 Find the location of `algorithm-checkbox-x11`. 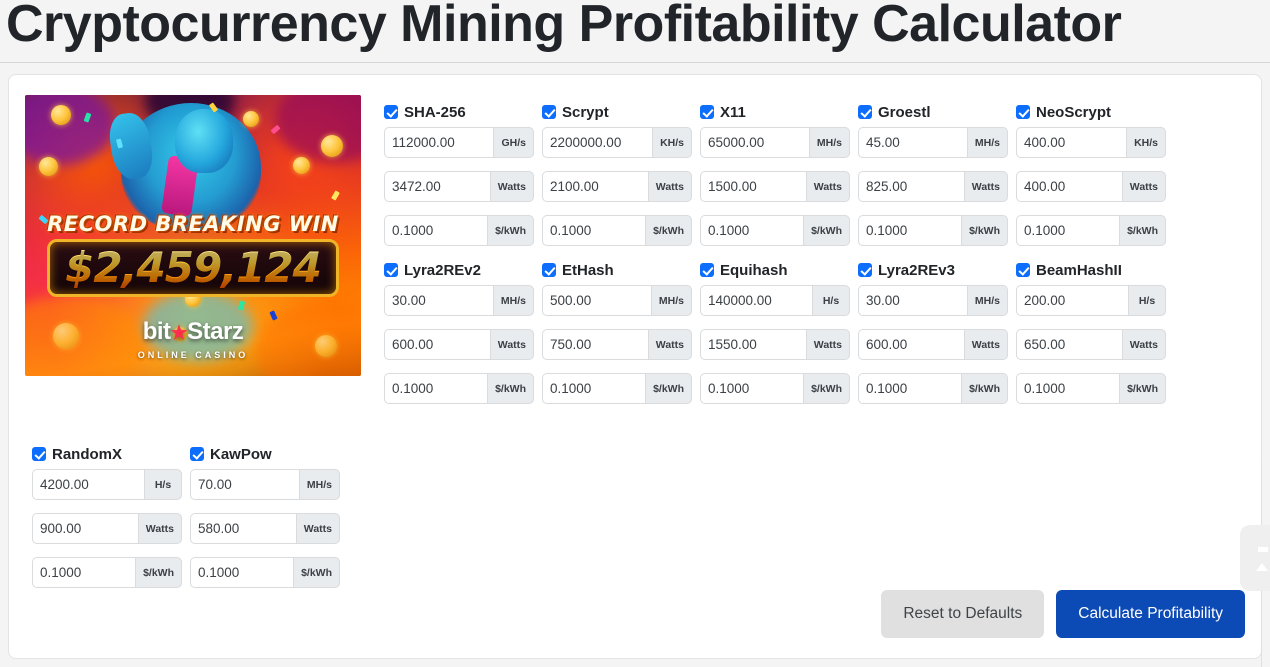

algorithm-checkbox-x11 is located at coordinates (707, 112).